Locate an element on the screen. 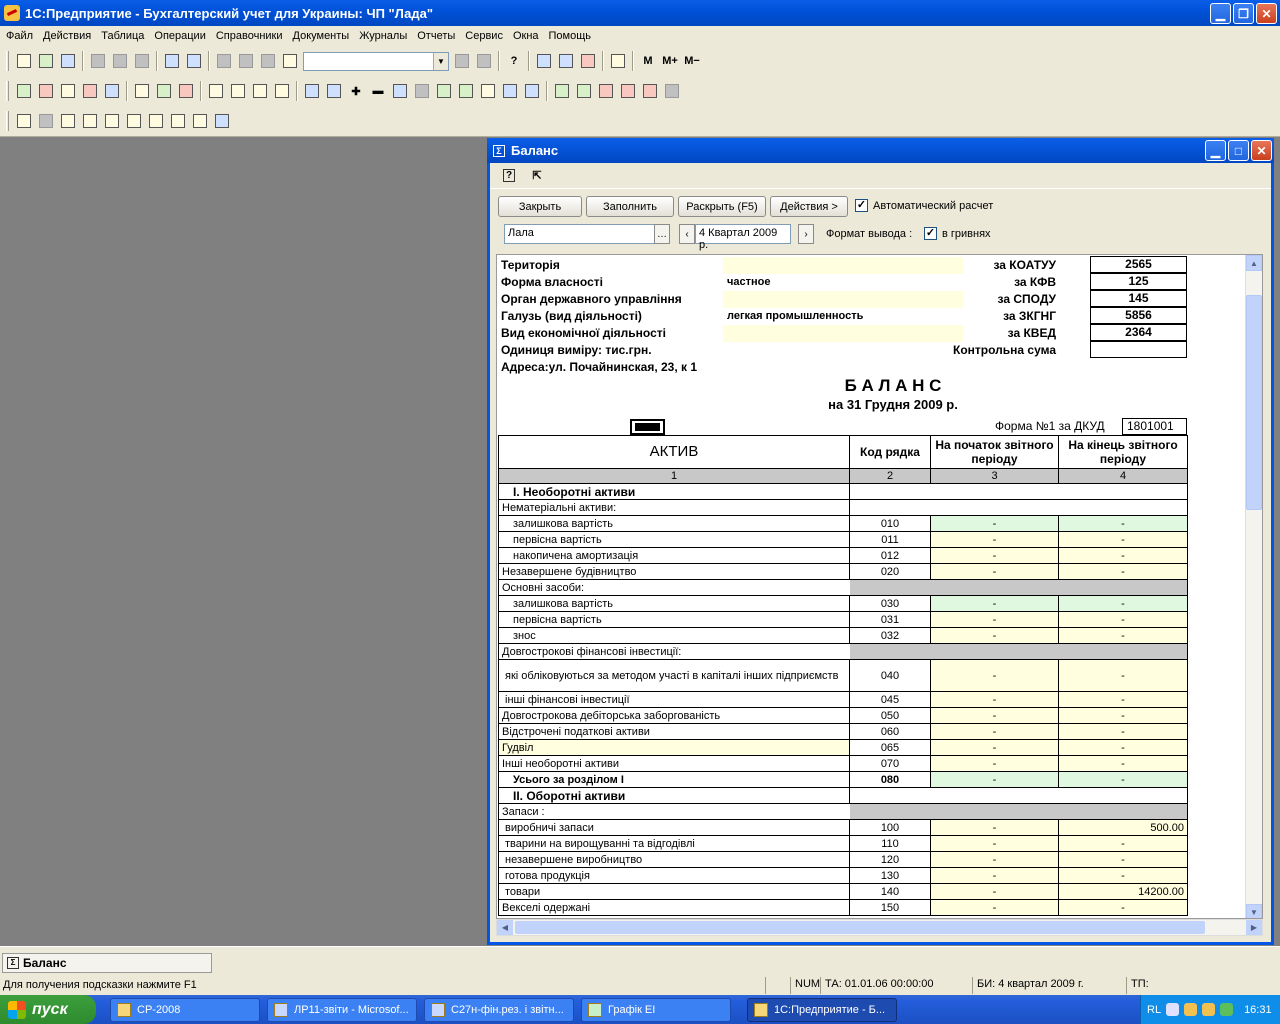 The height and width of the screenshot is (1024, 1280). calendar-icon is located at coordinates (566, 61).